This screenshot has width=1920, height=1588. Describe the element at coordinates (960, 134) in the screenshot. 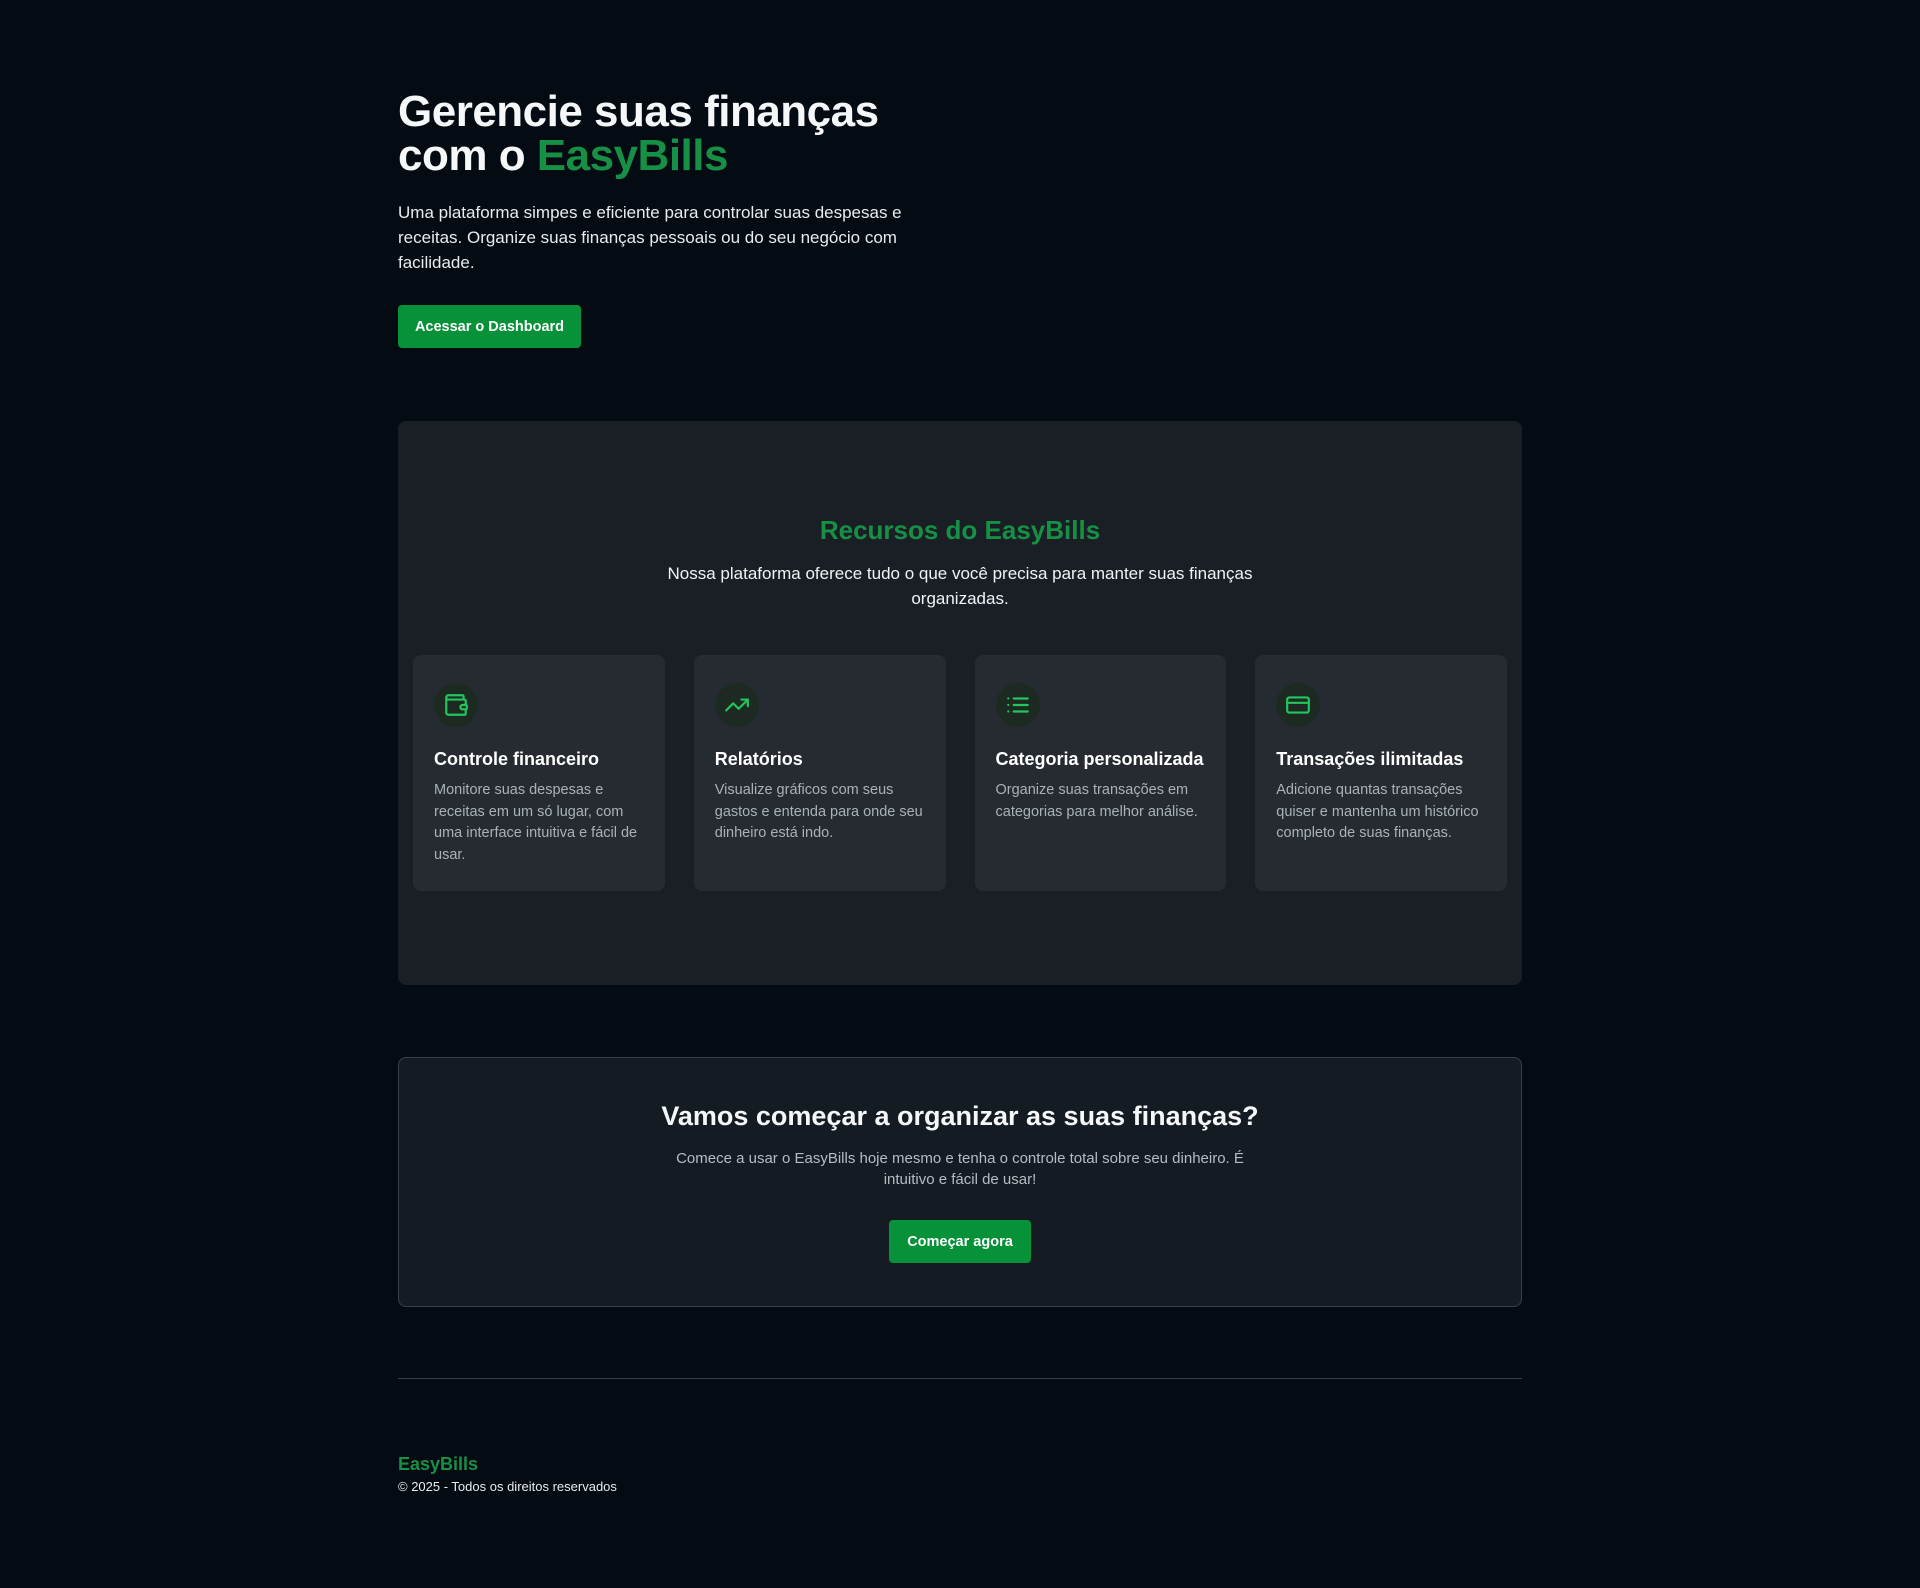

I see `hero-title: Gerencie suas finanças com o EasyBills` at that location.